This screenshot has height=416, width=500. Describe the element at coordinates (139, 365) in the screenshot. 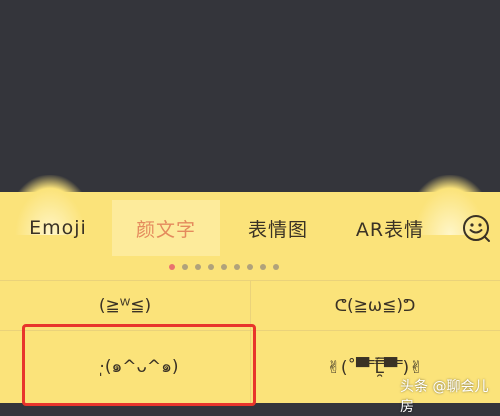

I see `highlight-annotation-box` at that location.